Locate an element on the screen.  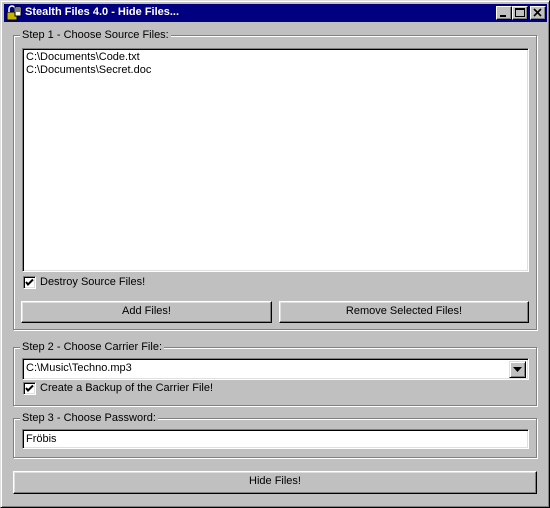
backup-carrier-checkbox is located at coordinates (29, 388).